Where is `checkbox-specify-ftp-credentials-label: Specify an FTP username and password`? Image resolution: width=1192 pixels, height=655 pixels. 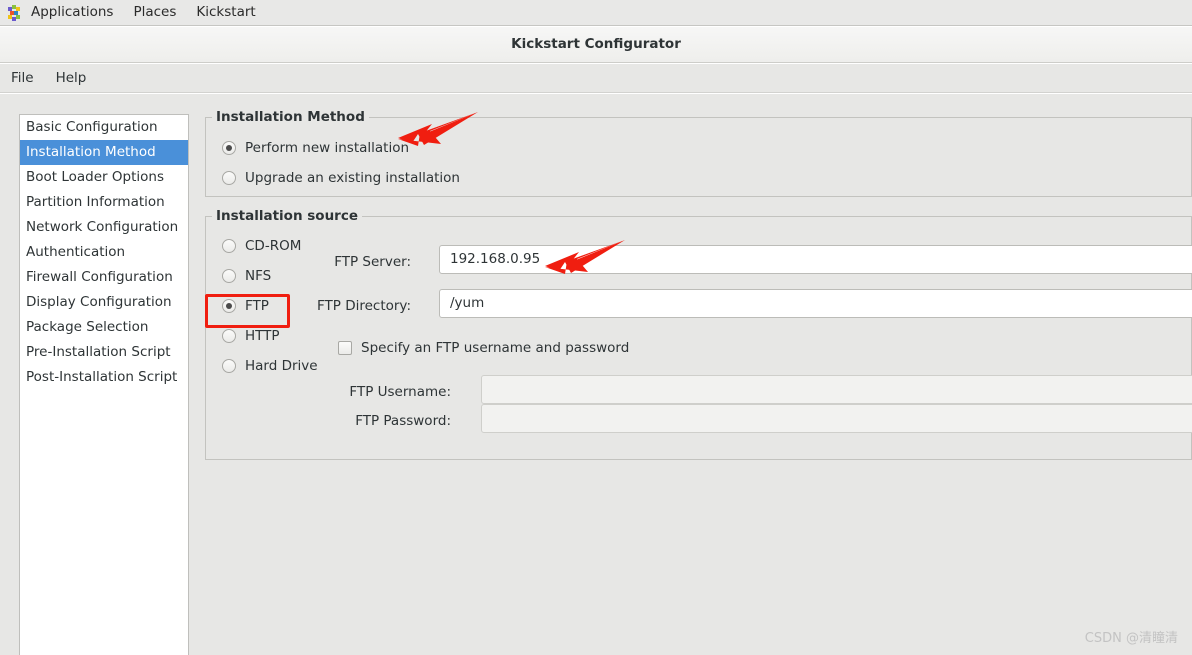 checkbox-specify-ftp-credentials-label: Specify an FTP username and password is located at coordinates (495, 348).